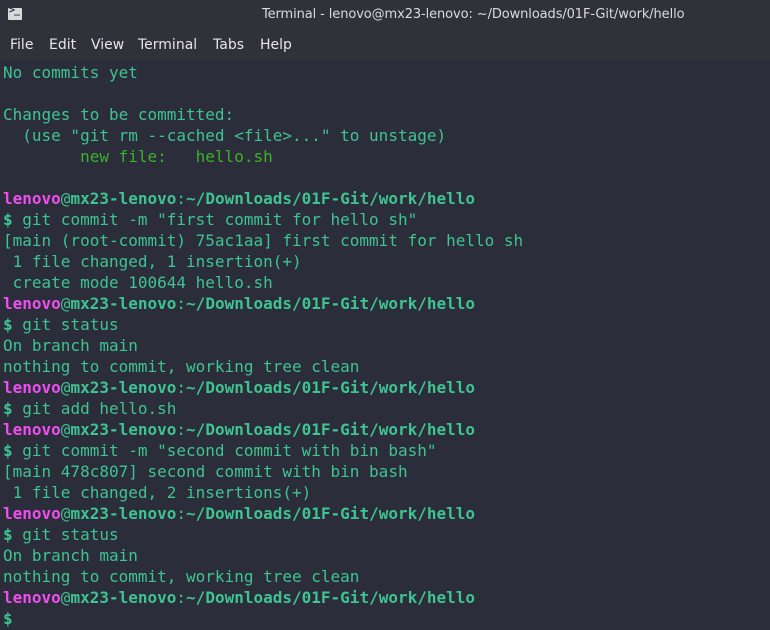 Image resolution: width=770 pixels, height=630 pixels. I want to click on terminal-icon: >_, so click(15, 12).